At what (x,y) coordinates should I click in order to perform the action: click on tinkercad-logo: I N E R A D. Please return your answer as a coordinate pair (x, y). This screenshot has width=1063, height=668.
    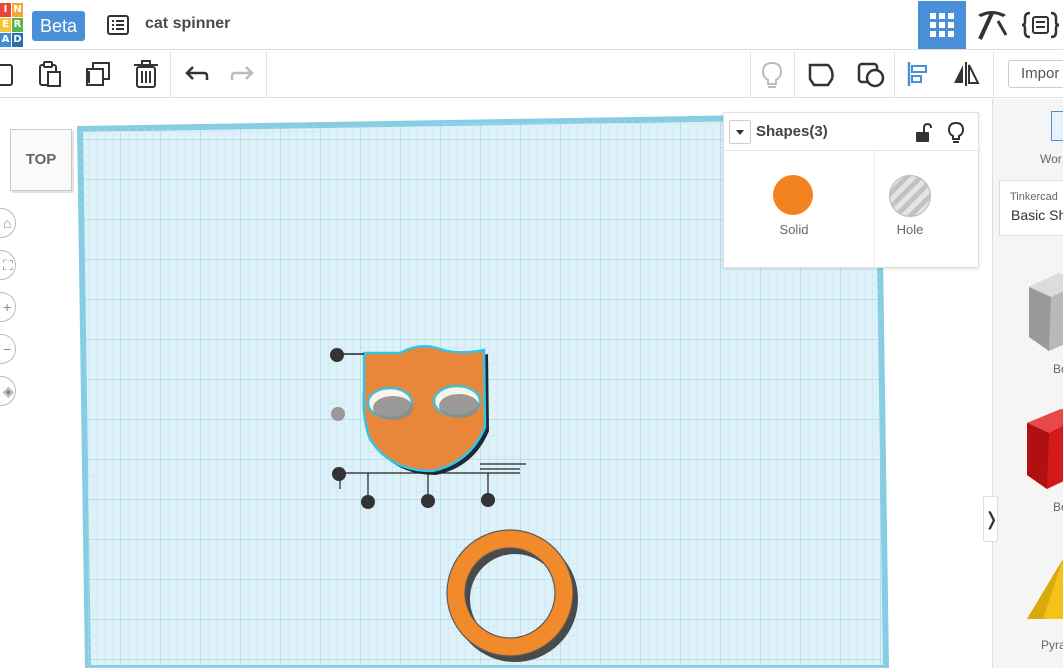
    Looking at the image, I should click on (12, 25).